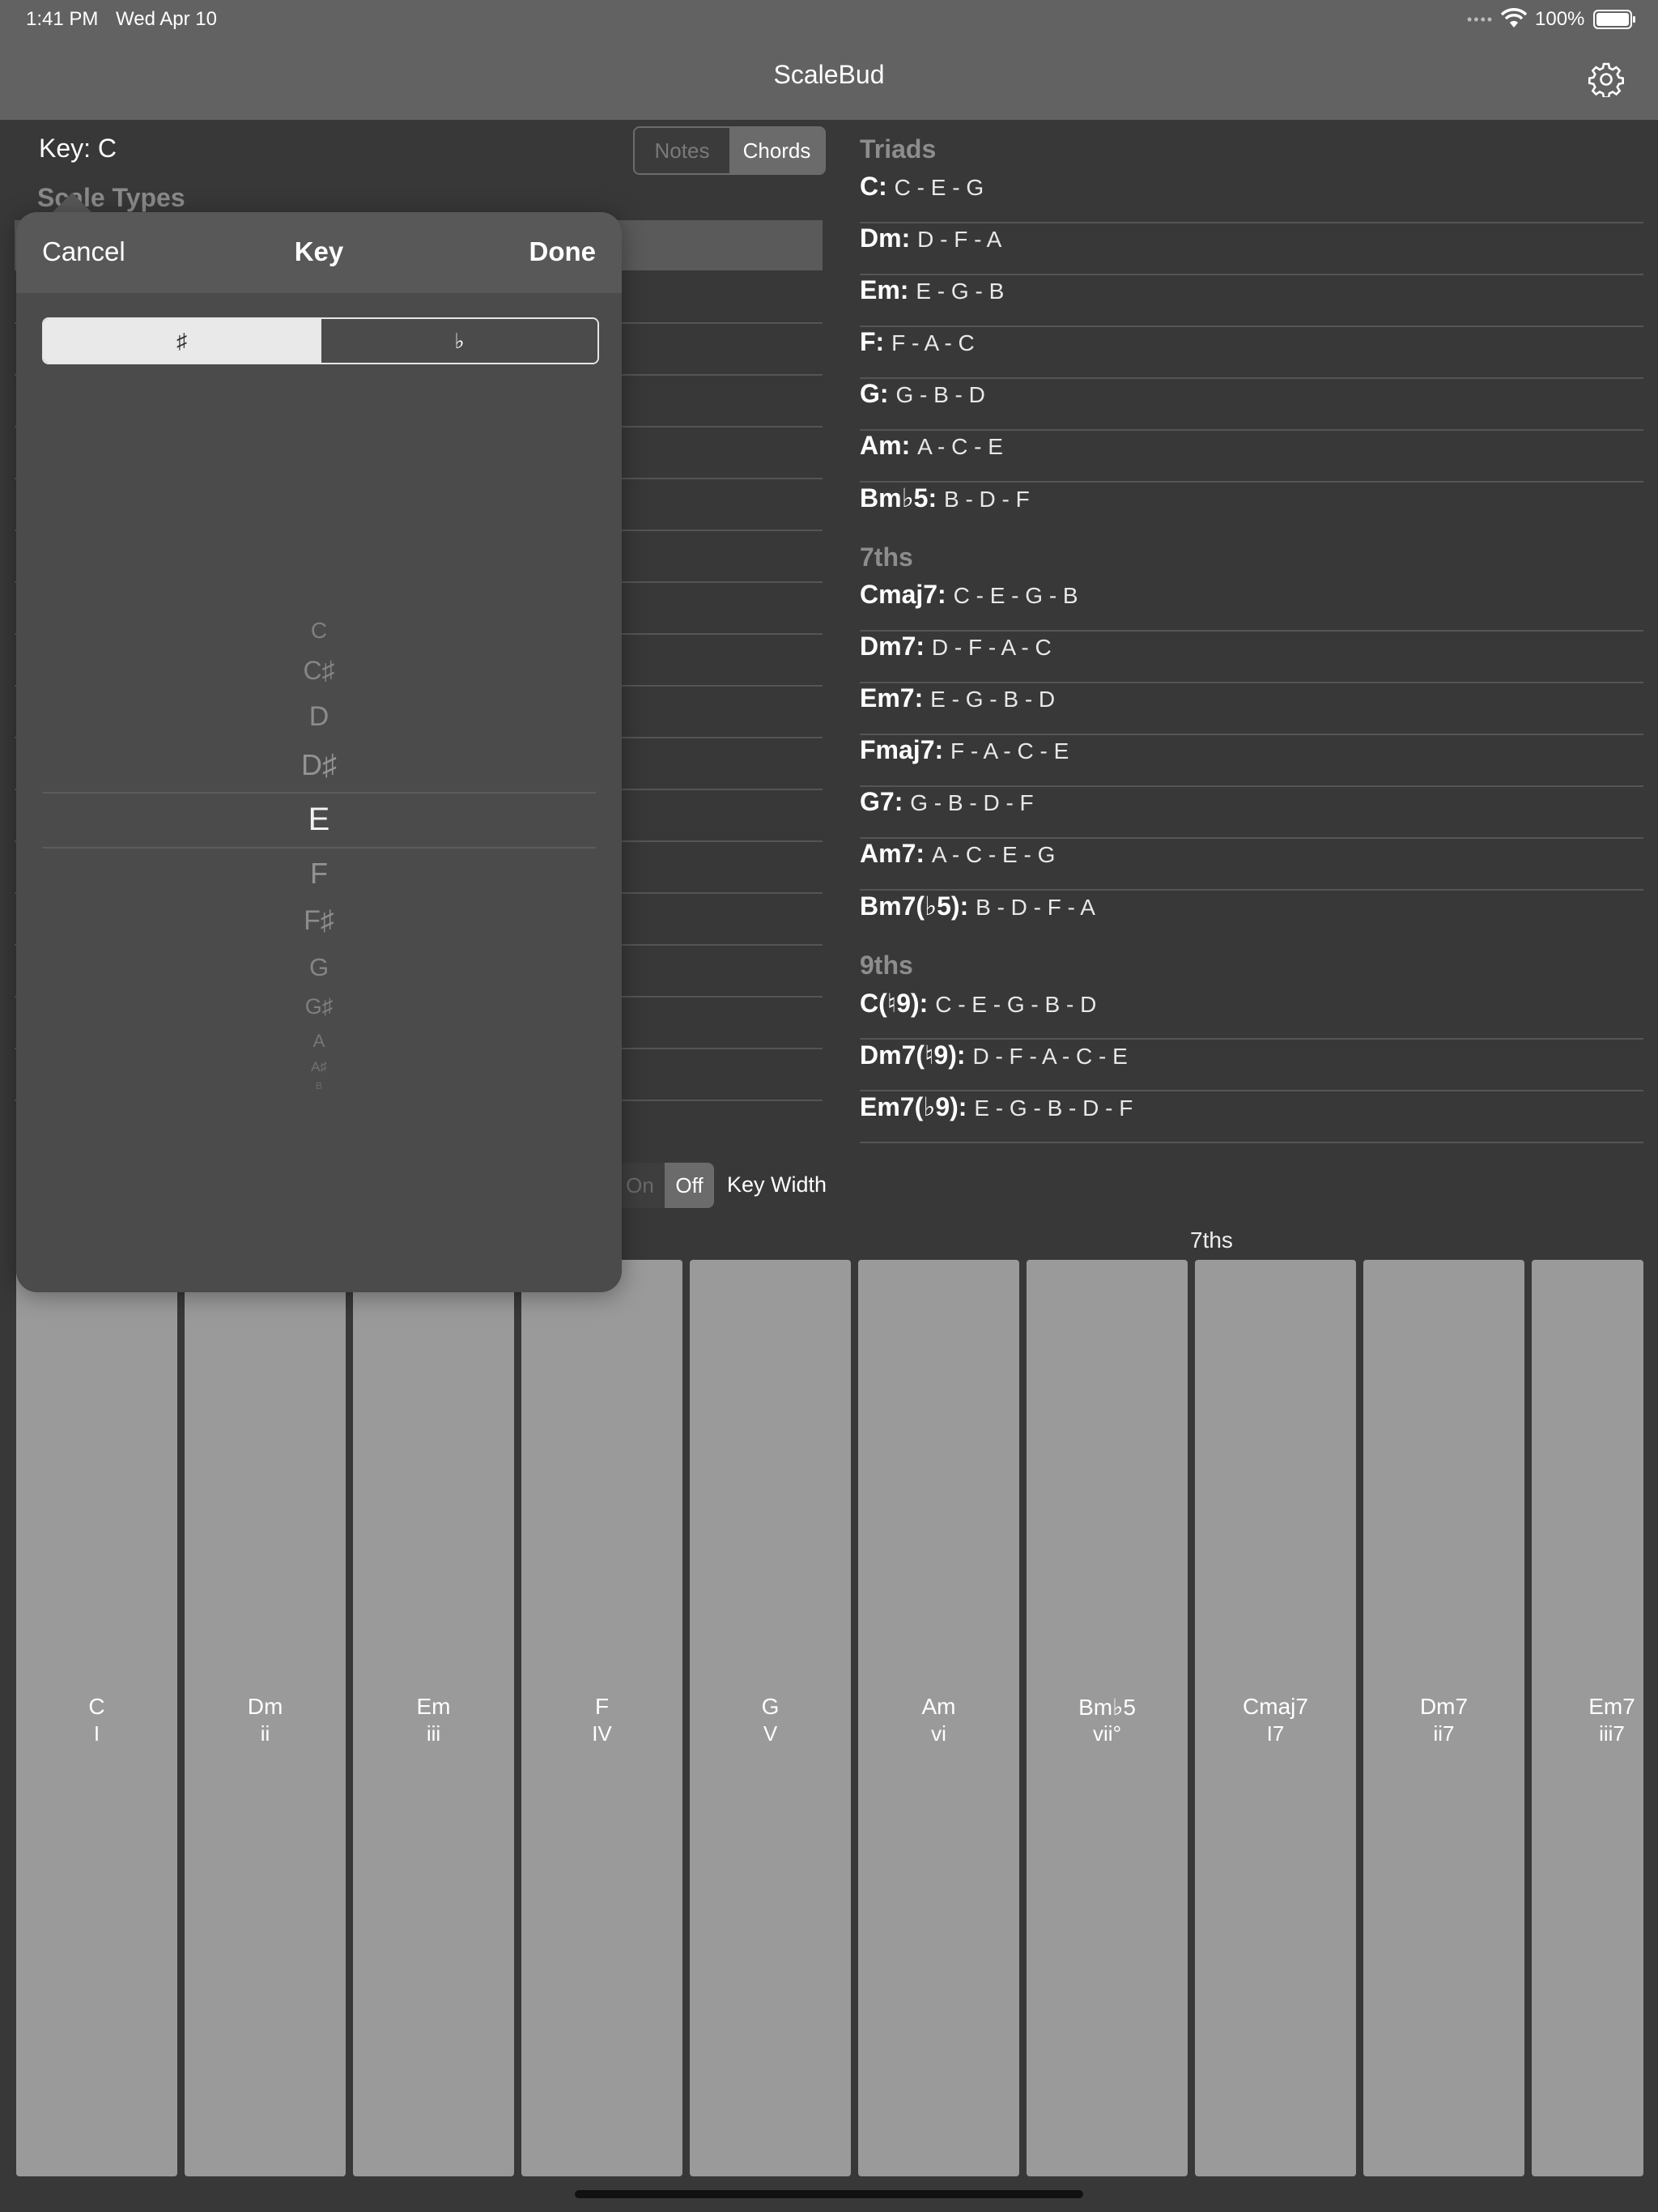  Describe the element at coordinates (433, 1718) in the screenshot. I see `chord-key: Em iii` at that location.